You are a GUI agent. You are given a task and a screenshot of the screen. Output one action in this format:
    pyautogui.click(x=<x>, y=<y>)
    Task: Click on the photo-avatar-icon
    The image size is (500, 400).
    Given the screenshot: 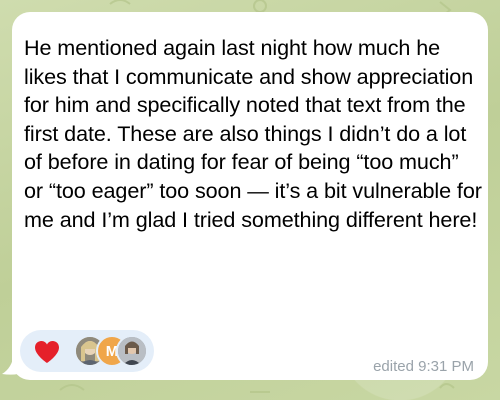 What is the action you would take?
    pyautogui.click(x=132, y=351)
    